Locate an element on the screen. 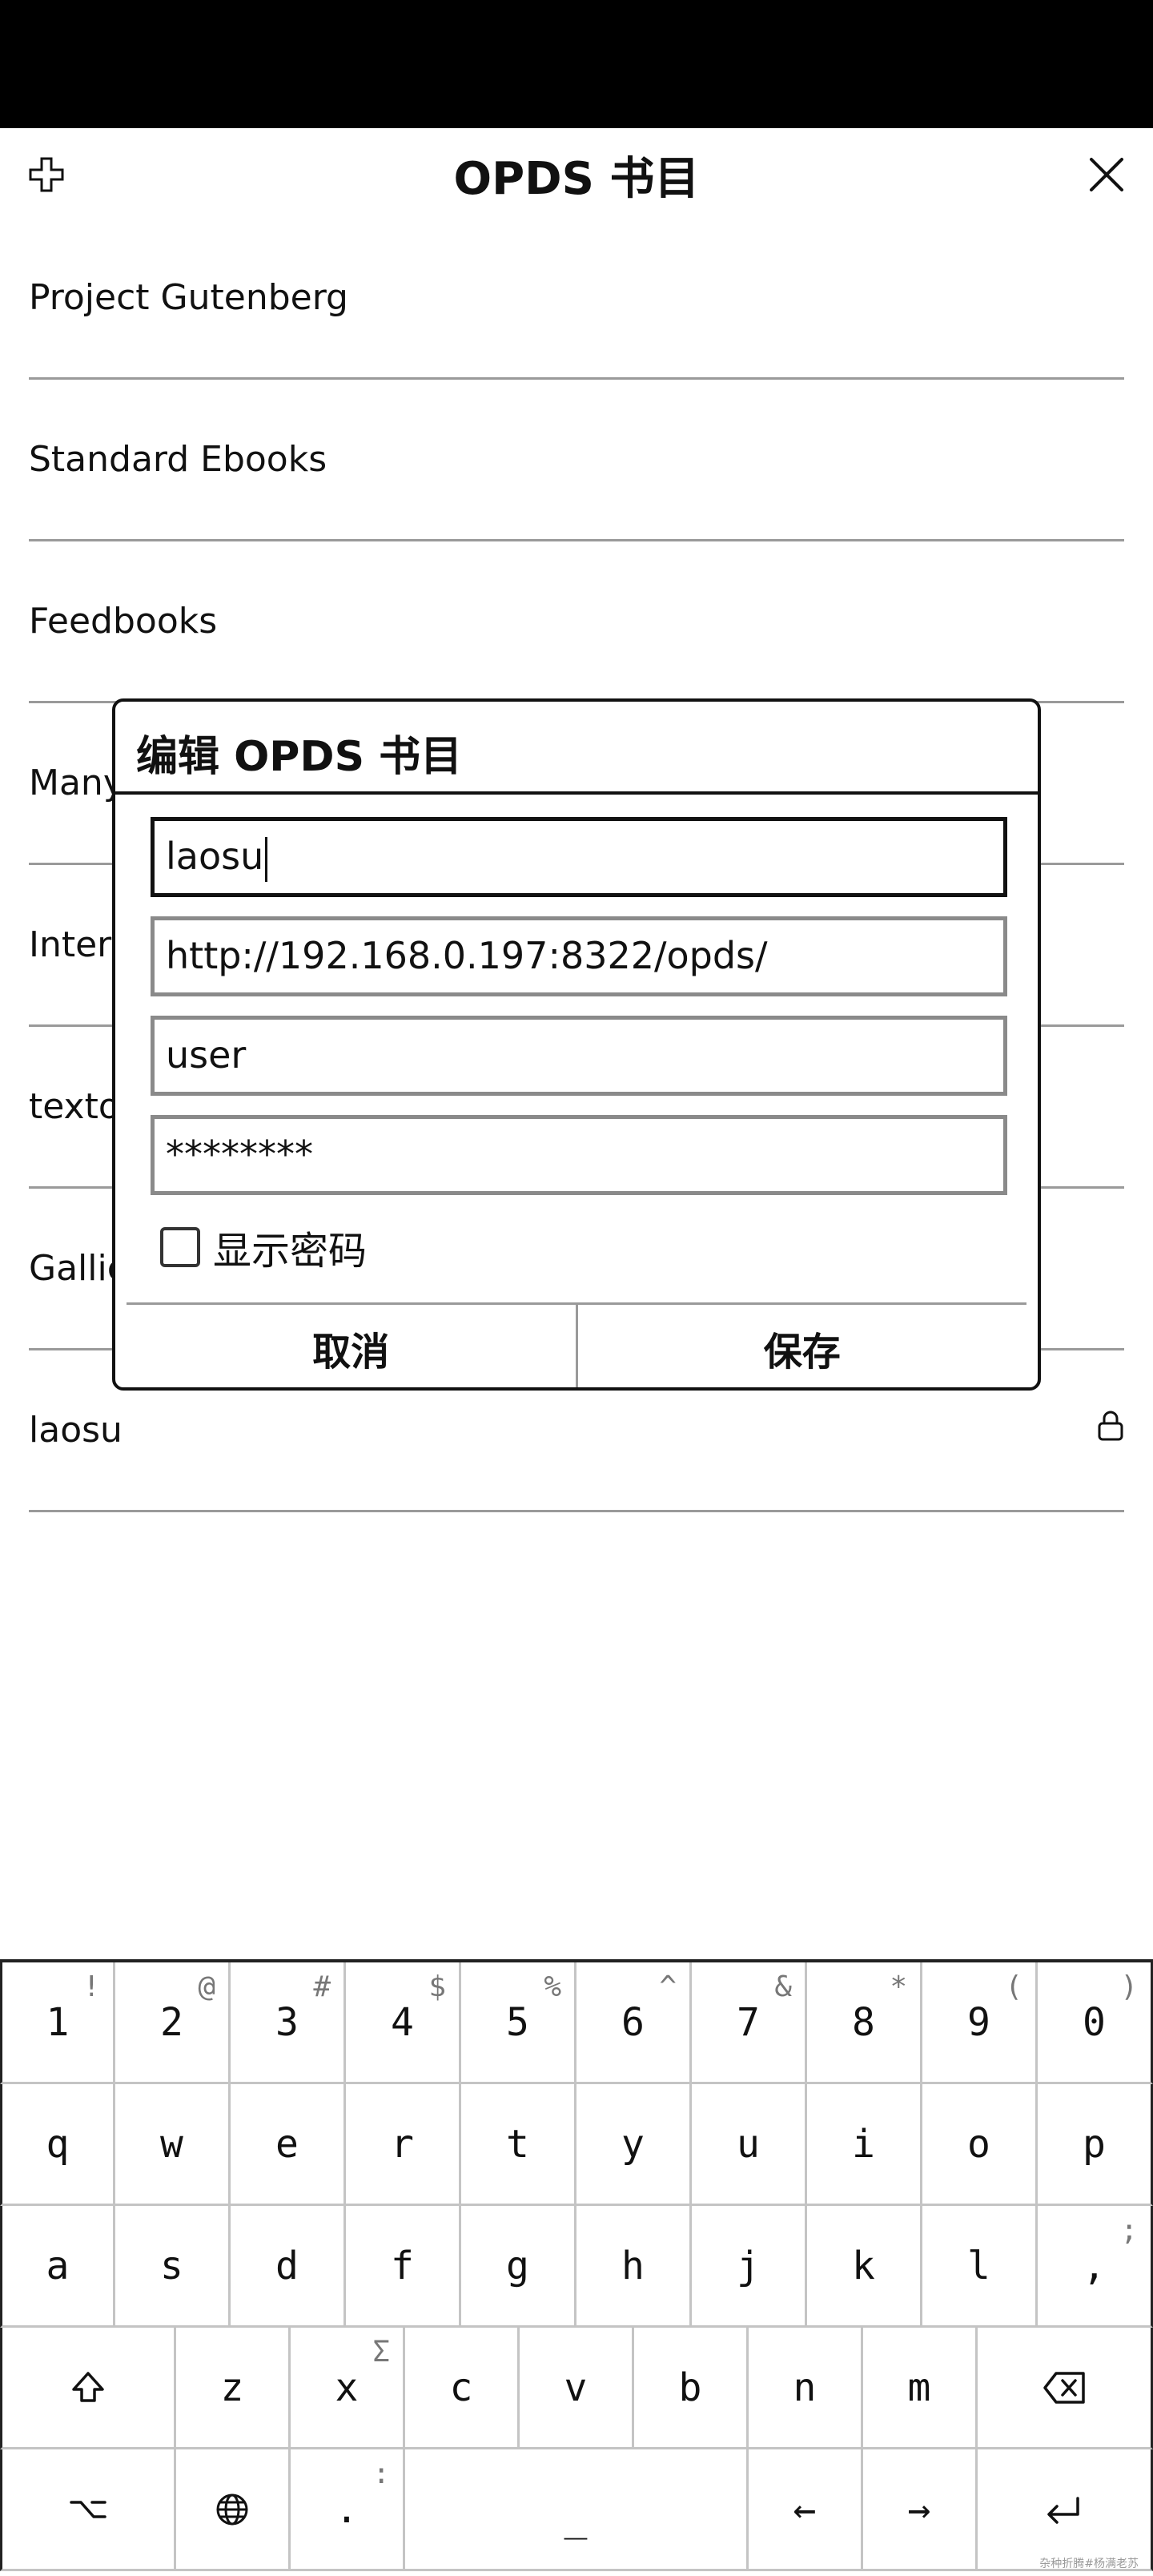 The height and width of the screenshot is (2576, 1153). key-label: j is located at coordinates (749, 2266).